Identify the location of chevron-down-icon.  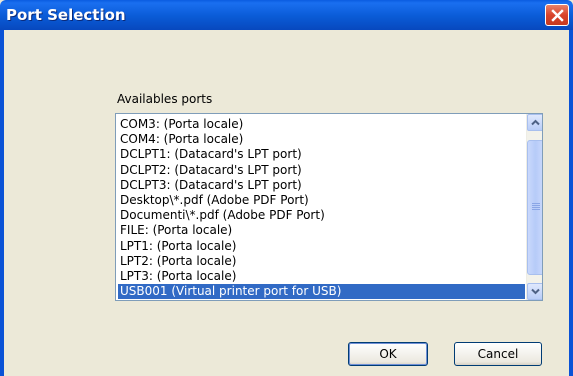
(535, 291).